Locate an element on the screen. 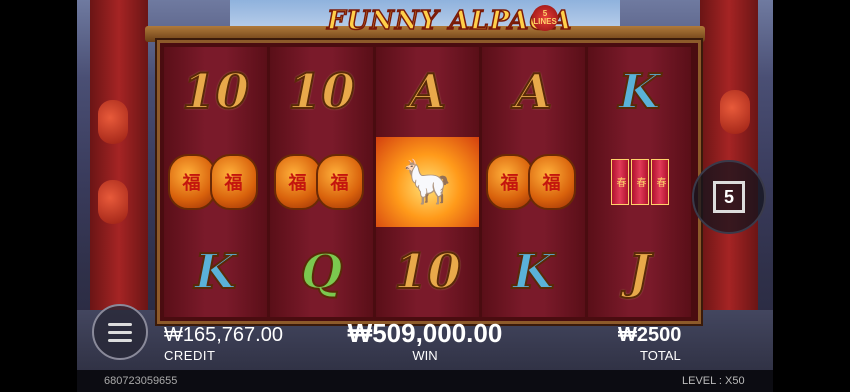  level-indicator: LEVEL : X50 is located at coordinates (713, 381).